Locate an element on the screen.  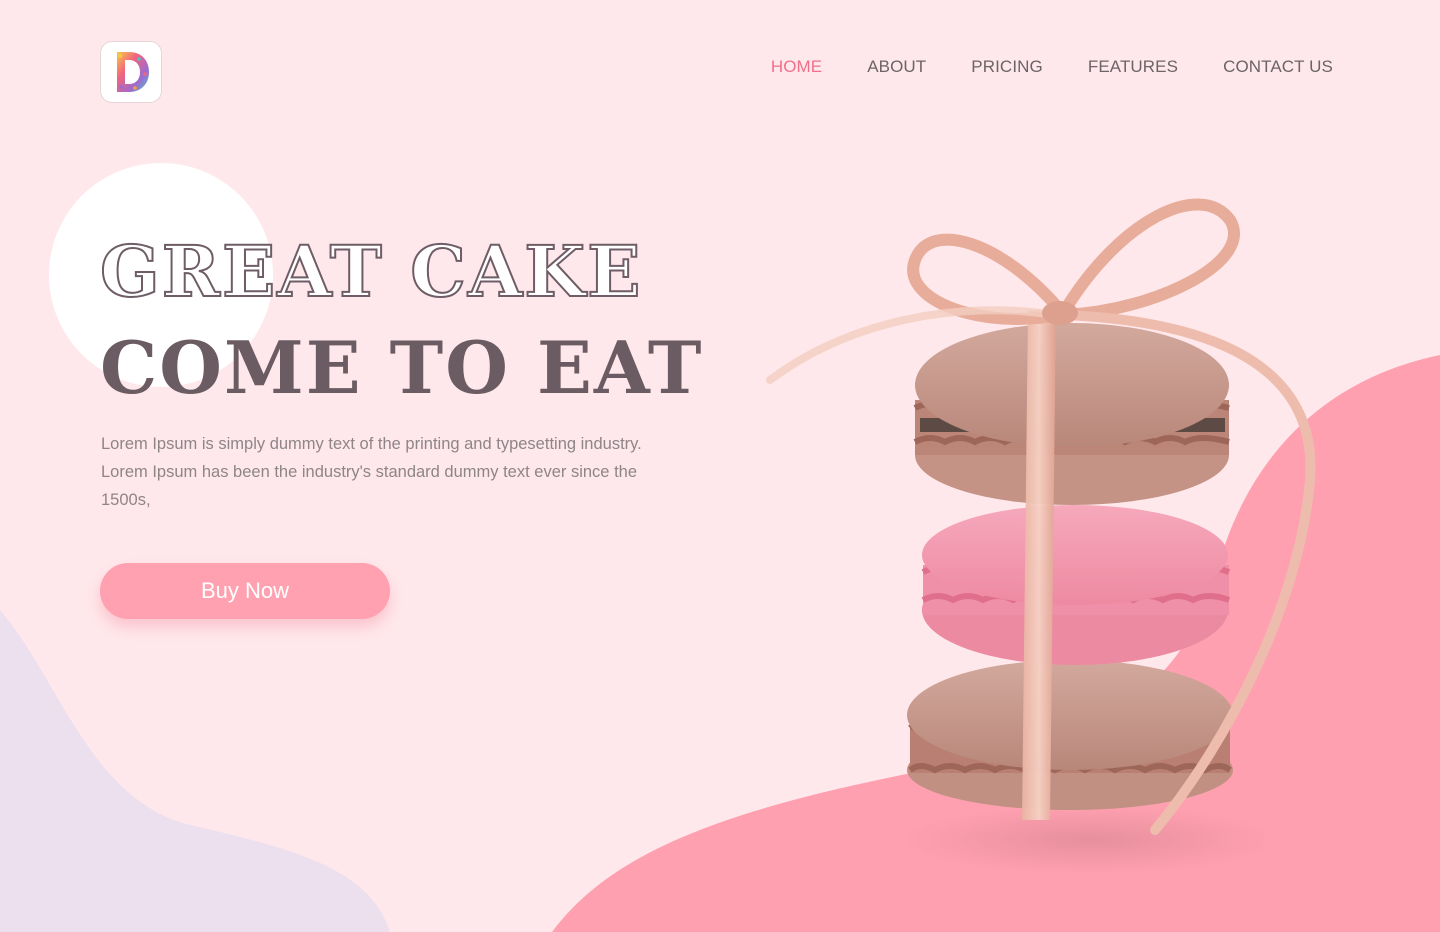
app-logo is located at coordinates (131, 72).